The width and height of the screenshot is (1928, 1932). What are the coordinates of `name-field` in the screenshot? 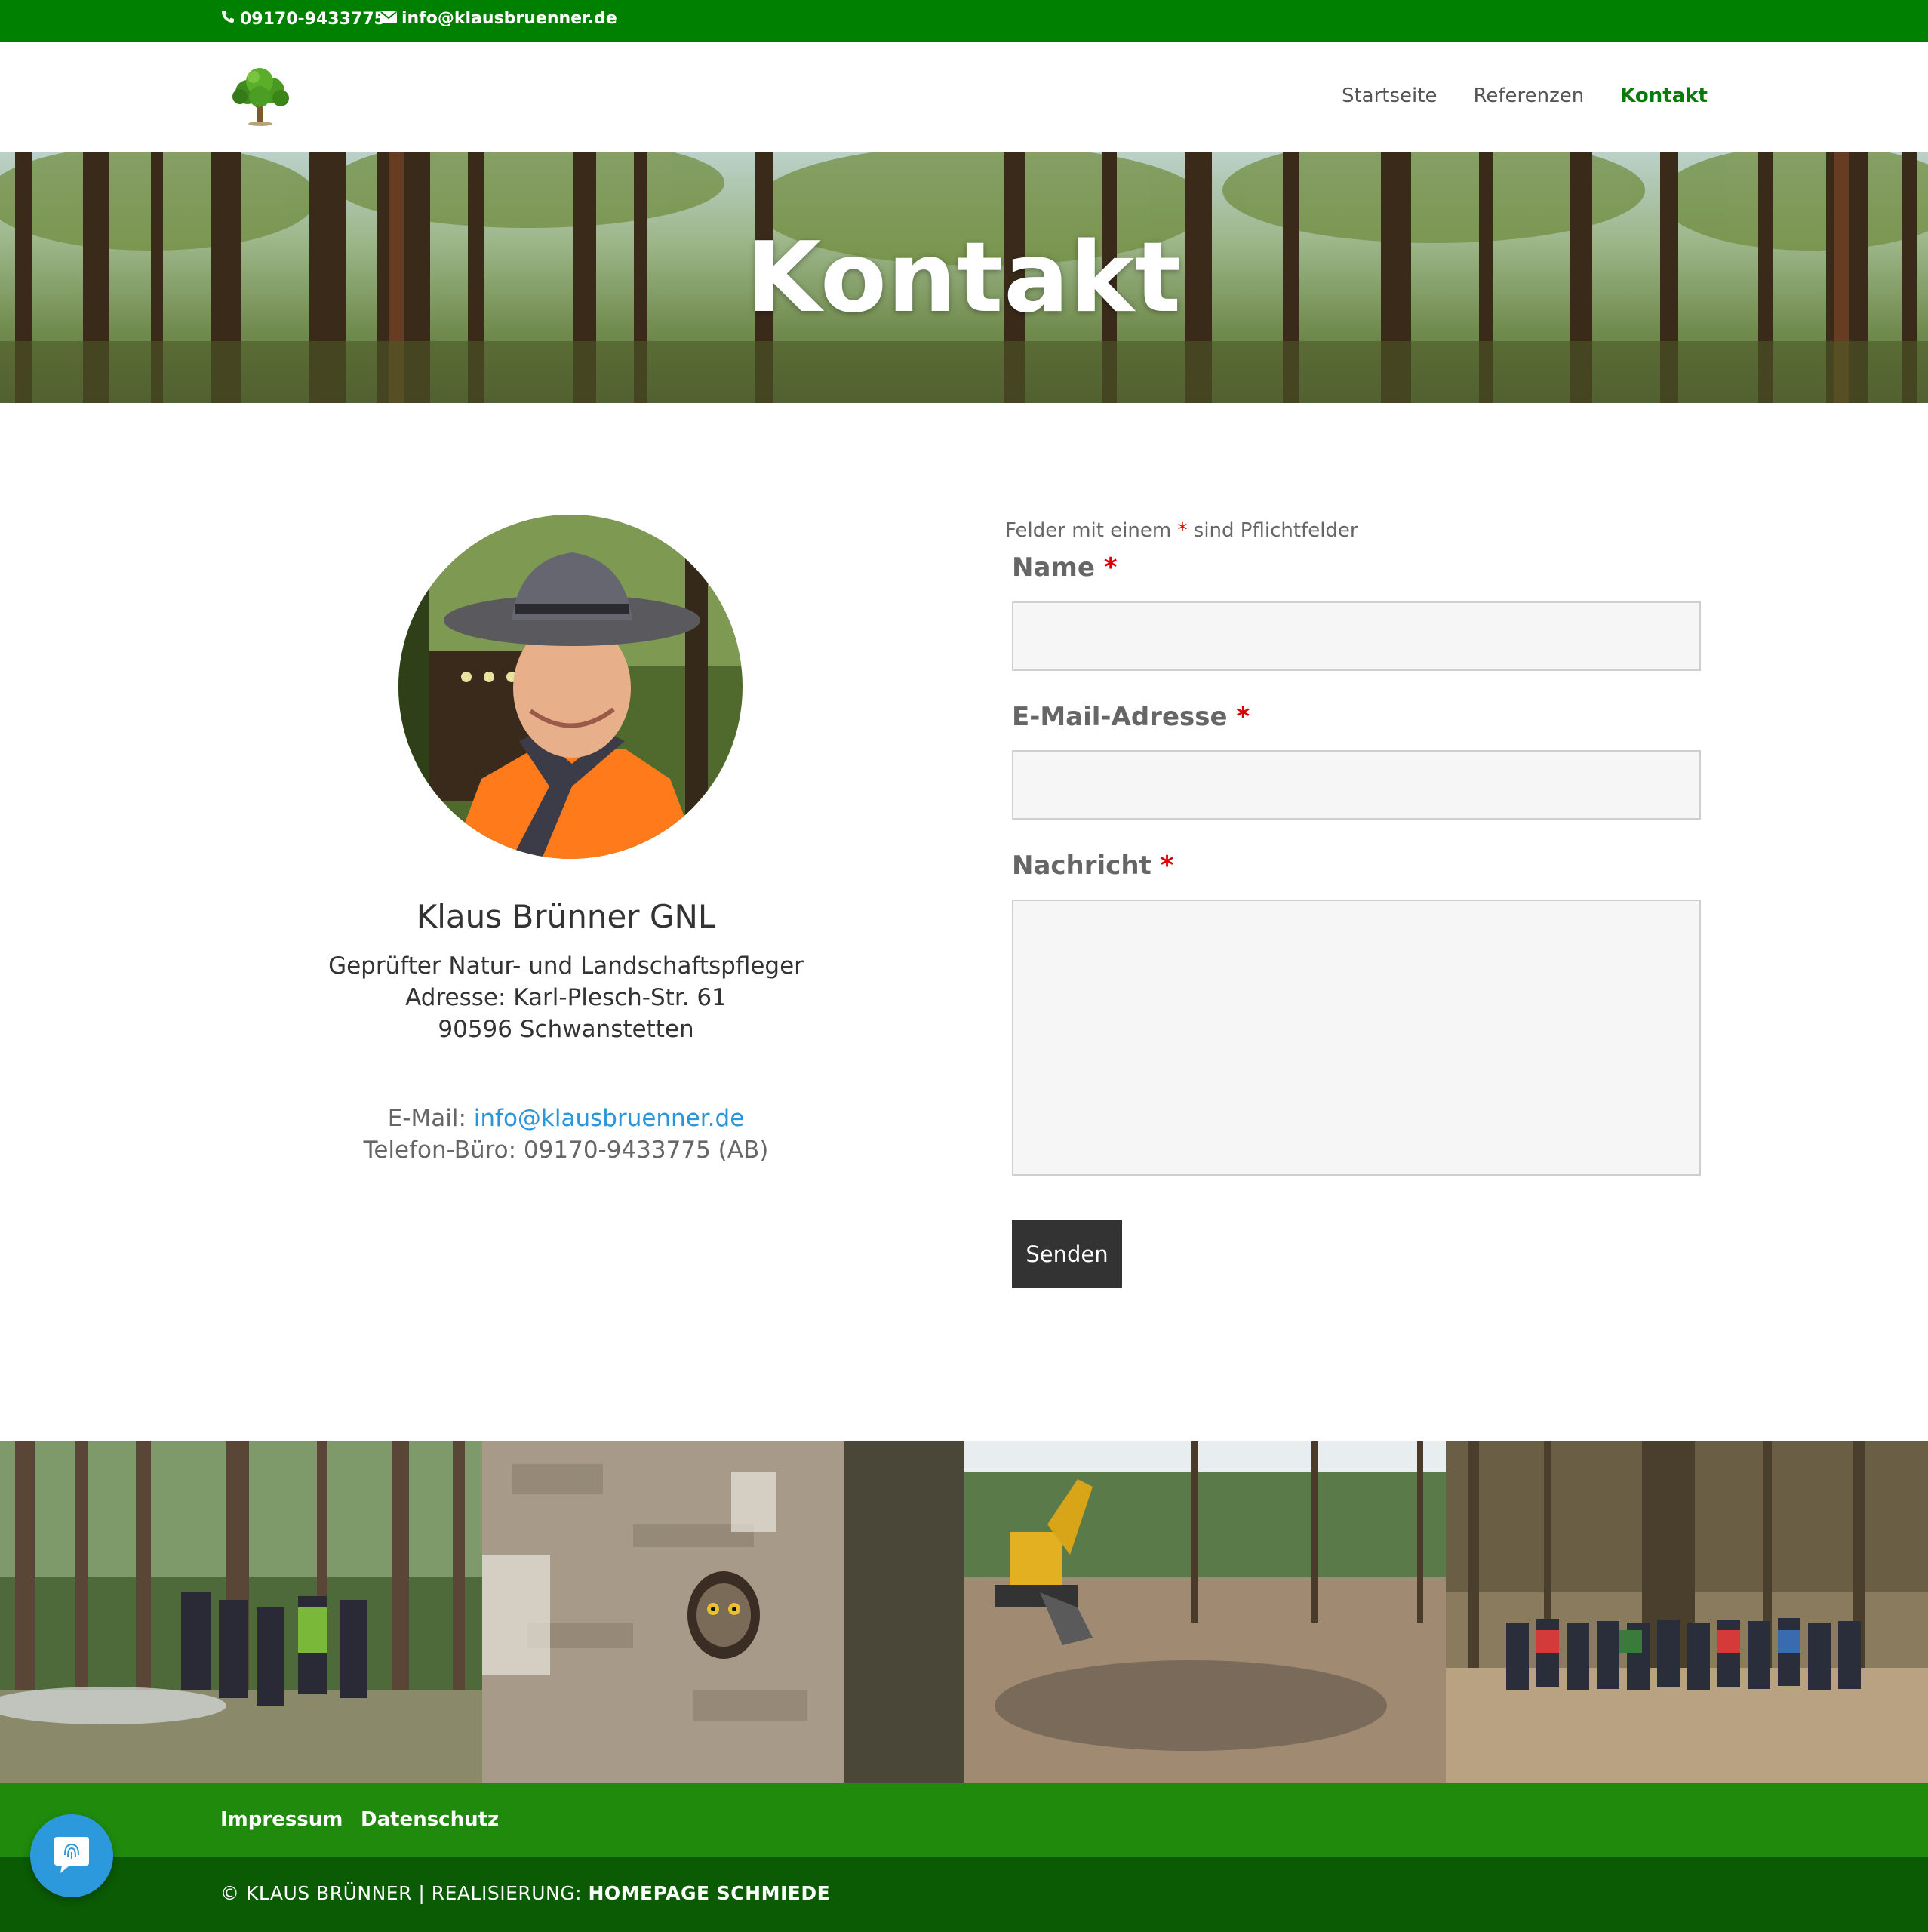 It's located at (1356, 636).